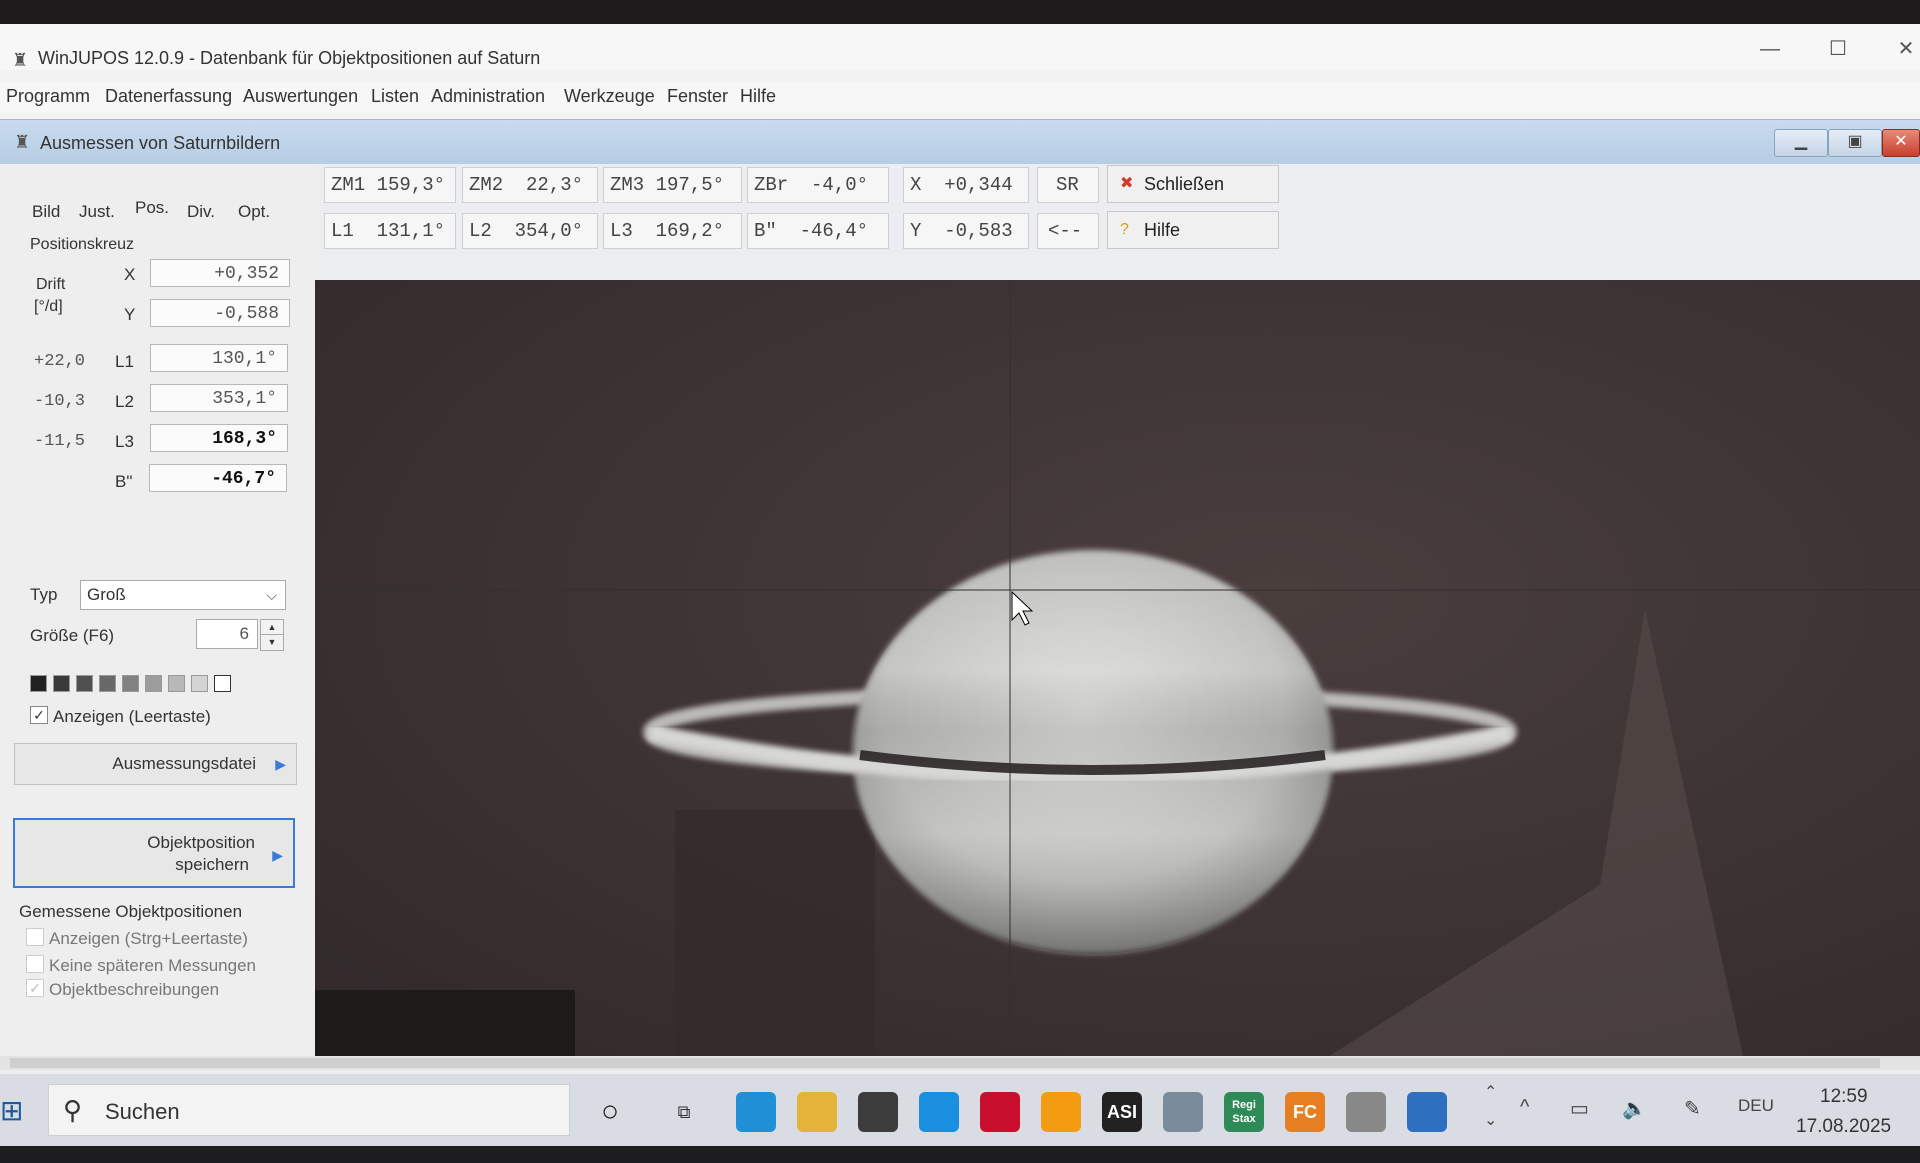 The width and height of the screenshot is (1920, 1163). What do you see at coordinates (35, 937) in the screenshot?
I see `anzeigen-strg-checkbox` at bounding box center [35, 937].